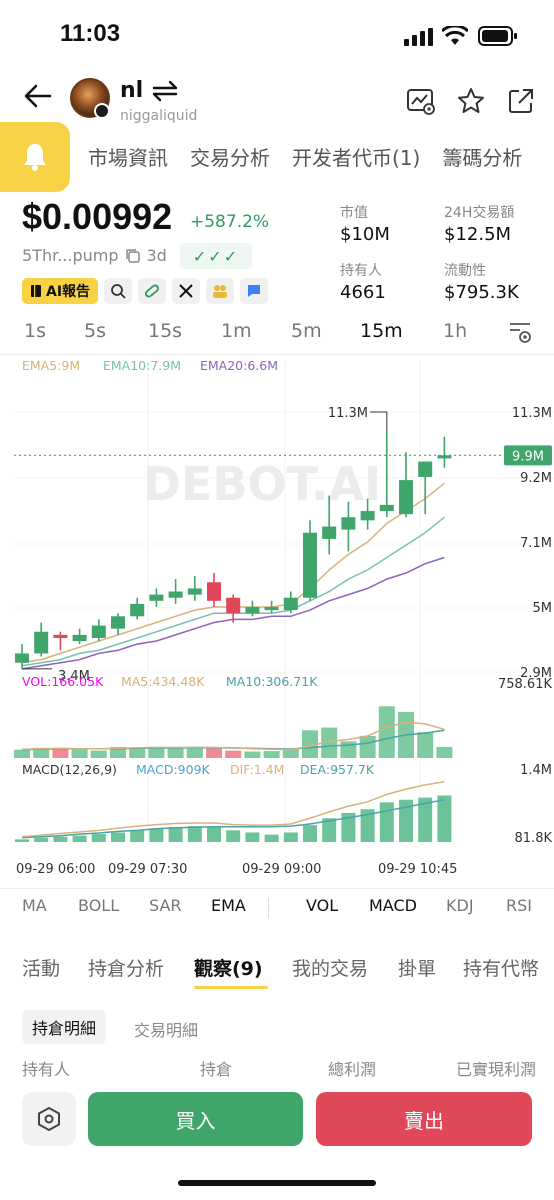 Image resolution: width=554 pixels, height=1200 pixels. Describe the element at coordinates (70, 255) in the screenshot. I see `address-text: 5Thr...pump` at that location.